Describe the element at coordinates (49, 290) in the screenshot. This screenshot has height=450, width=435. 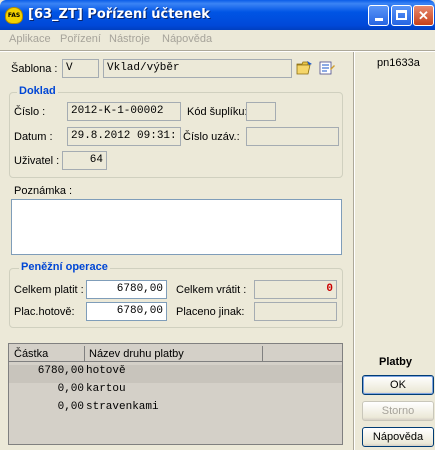
I see `celkem-platit-label: Celkem platit :` at that location.